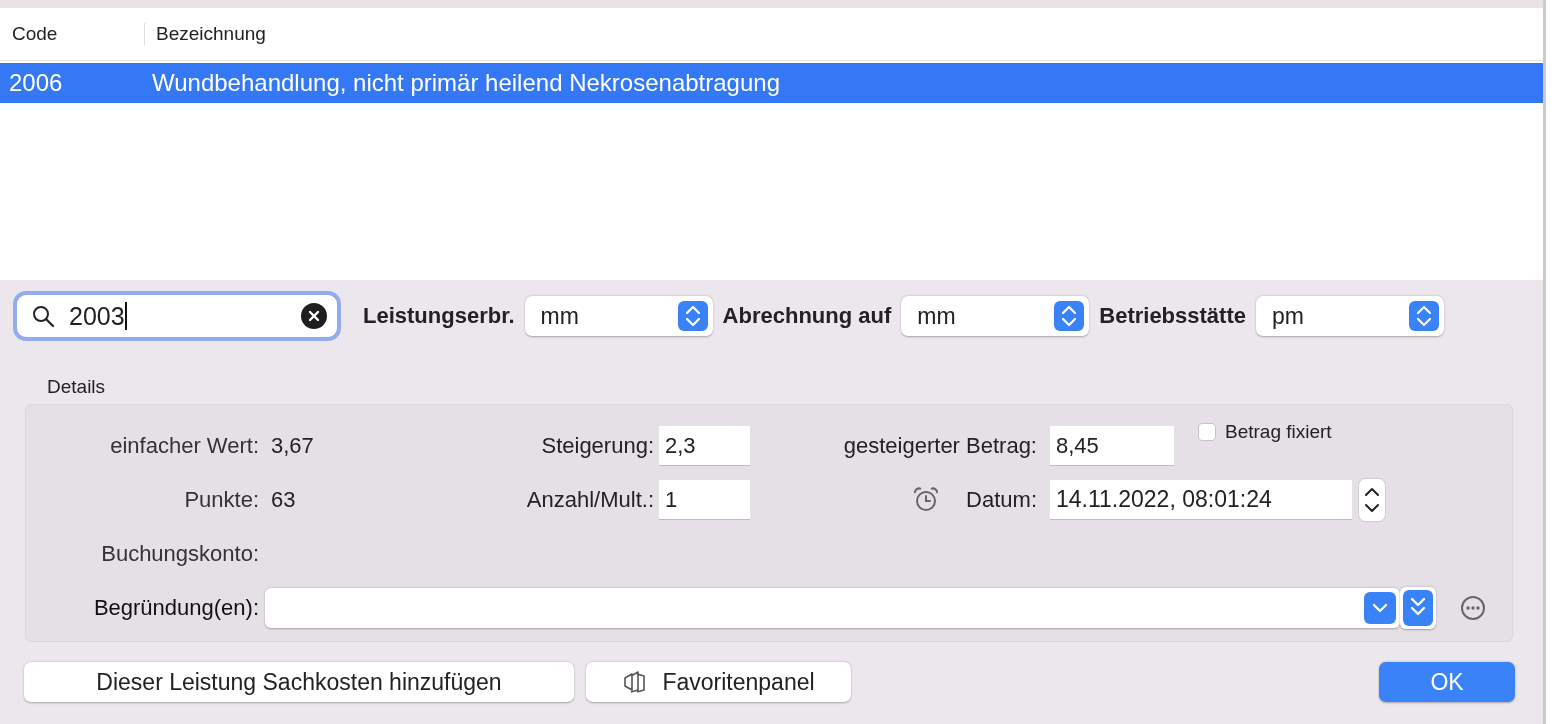  I want to click on input-field: 8,45, so click(1112, 446).